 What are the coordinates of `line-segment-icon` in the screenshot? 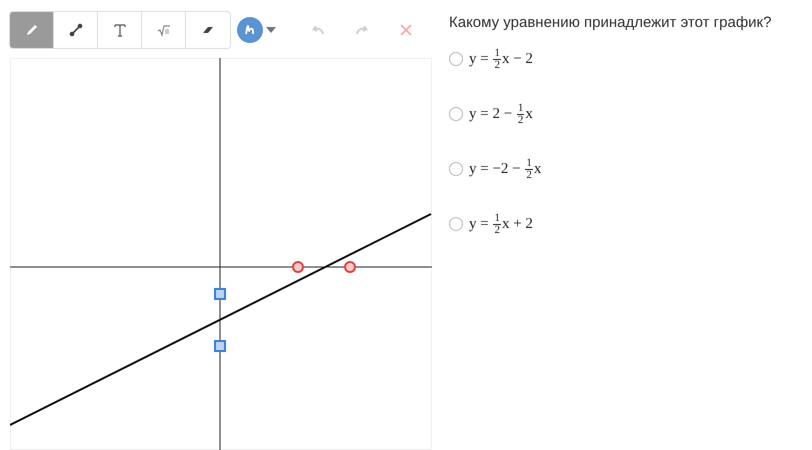 It's located at (76, 30).